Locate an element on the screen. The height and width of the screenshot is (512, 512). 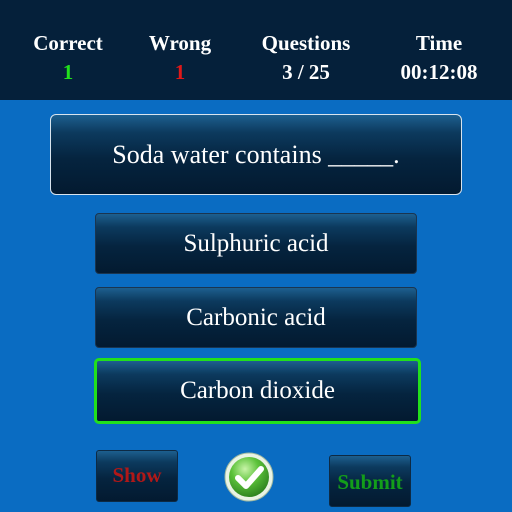
stat-correct: Correct 1 is located at coordinates (68, 59).